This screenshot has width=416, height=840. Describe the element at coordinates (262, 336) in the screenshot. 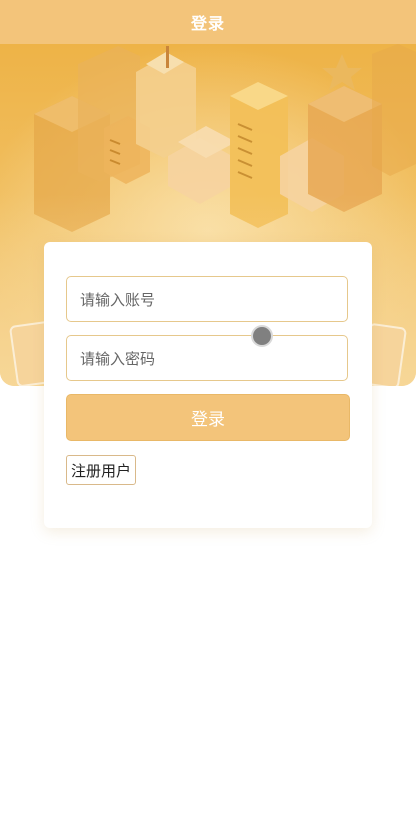

I see `touch-indicator` at that location.